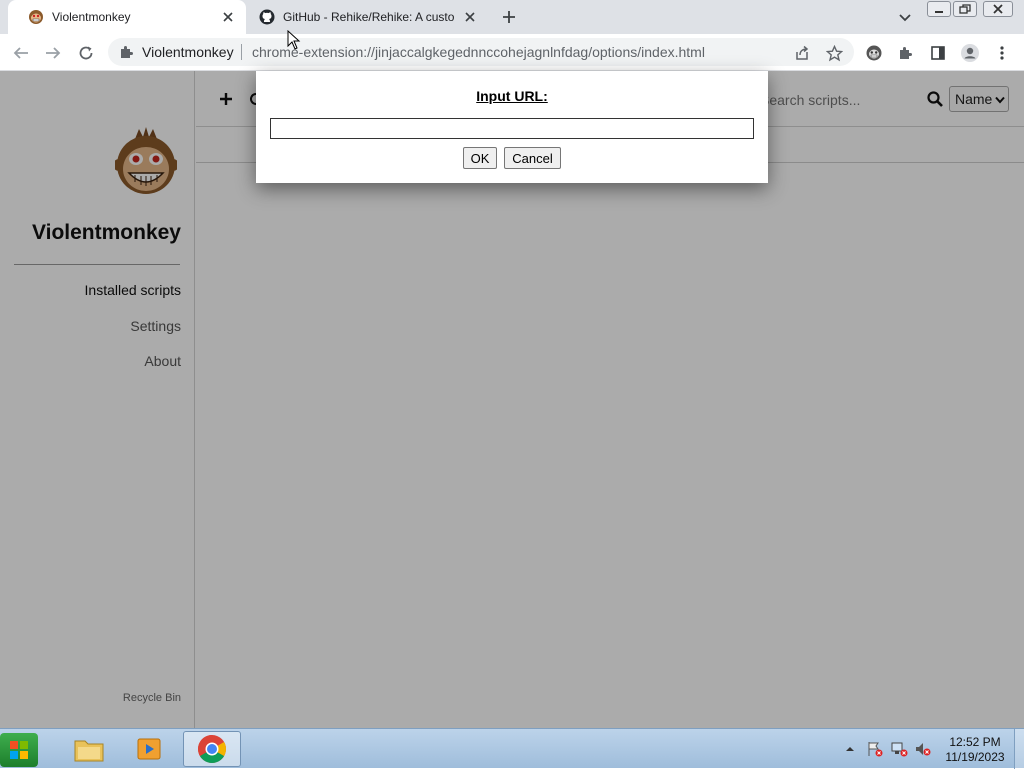  What do you see at coordinates (802, 53) in the screenshot?
I see `share-icon` at bounding box center [802, 53].